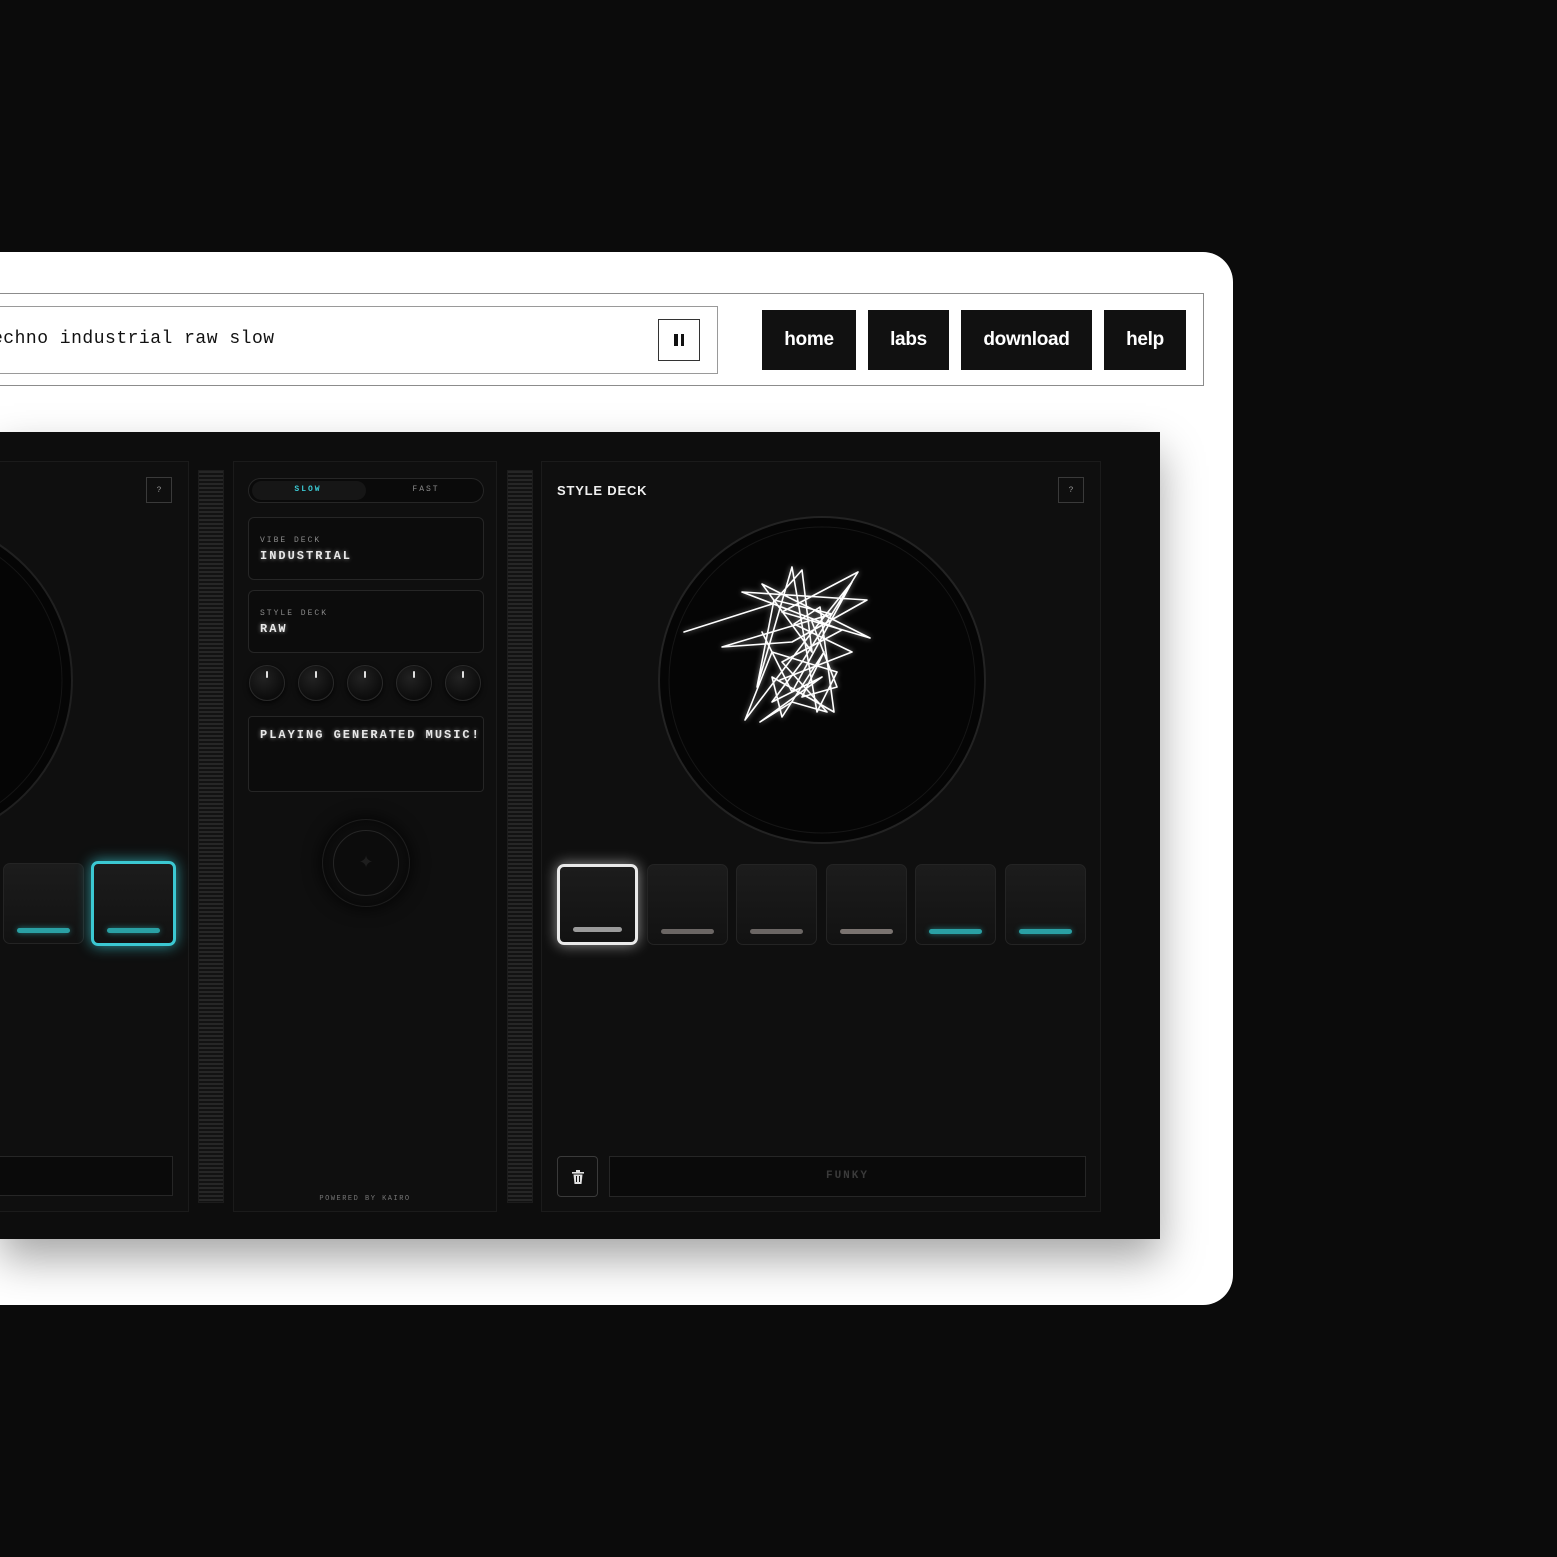  Describe the element at coordinates (211, 836) in the screenshot. I see `speaker-grill-left` at that location.